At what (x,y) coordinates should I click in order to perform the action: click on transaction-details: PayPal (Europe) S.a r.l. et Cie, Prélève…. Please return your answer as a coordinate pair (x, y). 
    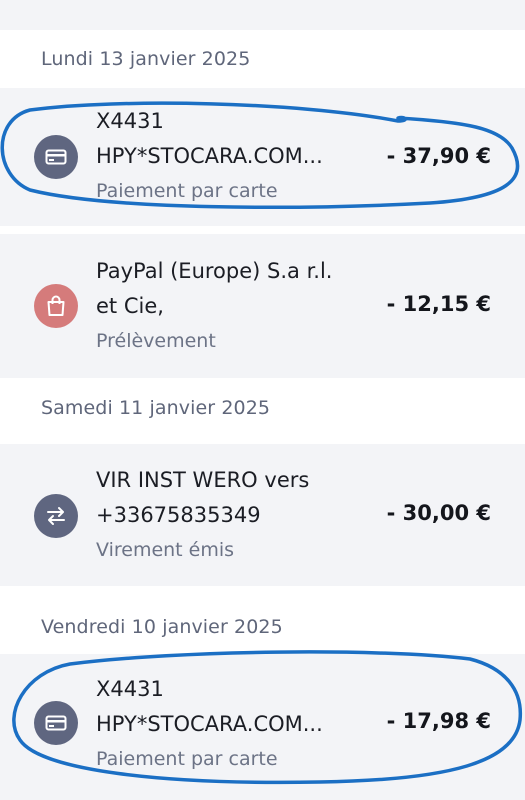
    Looking at the image, I should click on (231, 306).